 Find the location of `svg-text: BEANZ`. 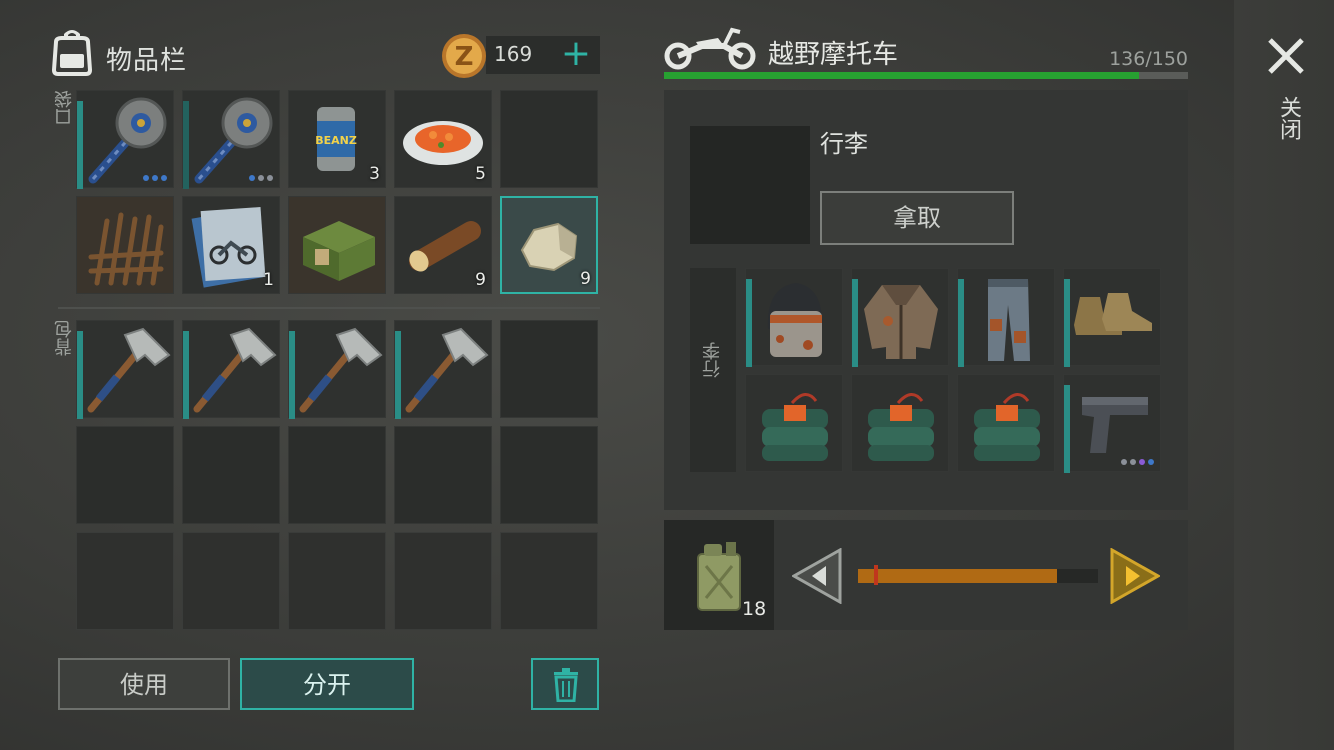

svg-text: BEANZ is located at coordinates (336, 140).